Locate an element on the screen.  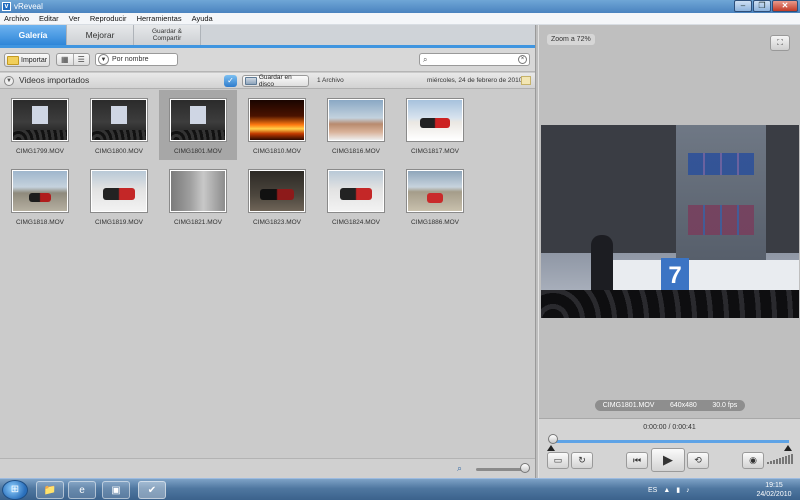
thumbnail-item: CIMG1824.MOV is located at coordinates (356, 196).